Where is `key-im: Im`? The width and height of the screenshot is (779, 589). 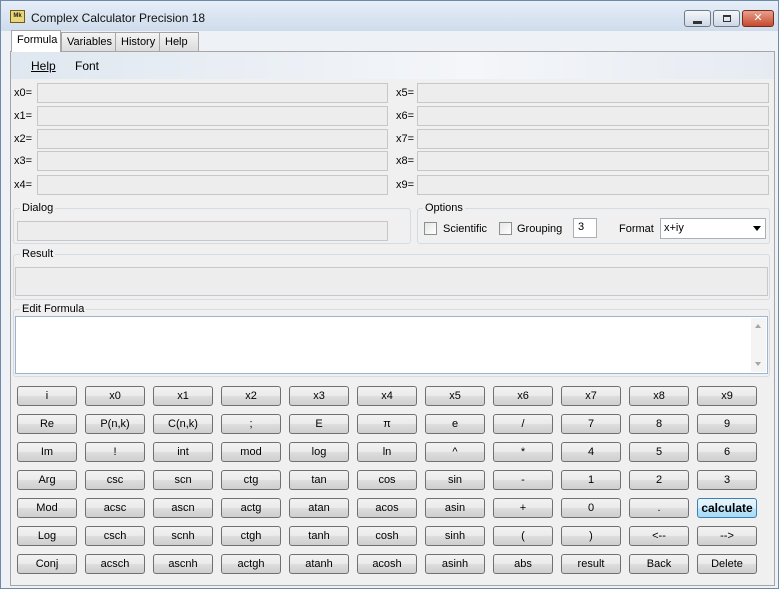
key-im: Im is located at coordinates (47, 452).